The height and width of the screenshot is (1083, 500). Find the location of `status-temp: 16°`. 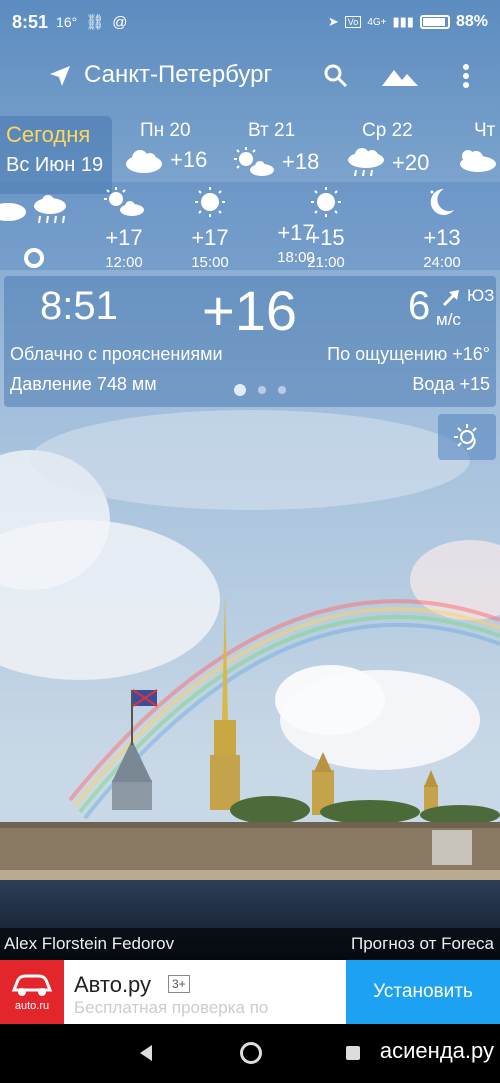

status-temp: 16° is located at coordinates (67, 22).